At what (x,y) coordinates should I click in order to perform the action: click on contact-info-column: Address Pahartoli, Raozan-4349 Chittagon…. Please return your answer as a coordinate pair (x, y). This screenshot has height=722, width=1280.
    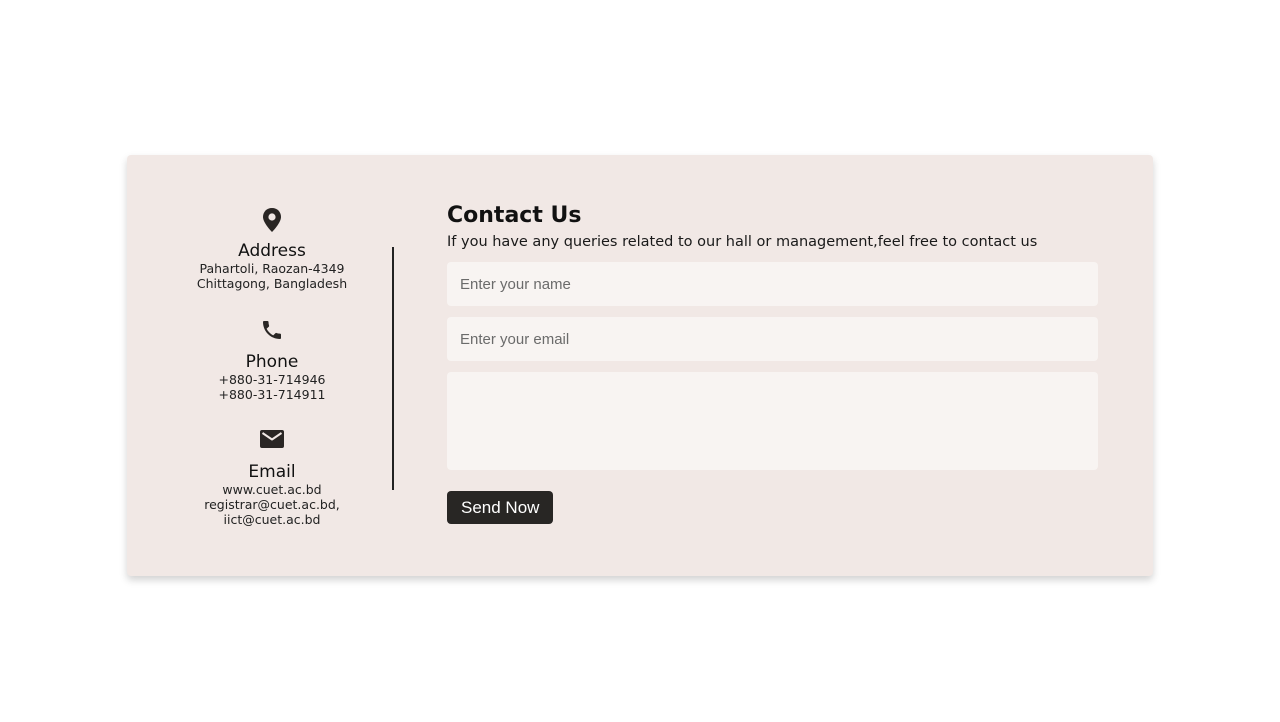
    Looking at the image, I should click on (272, 365).